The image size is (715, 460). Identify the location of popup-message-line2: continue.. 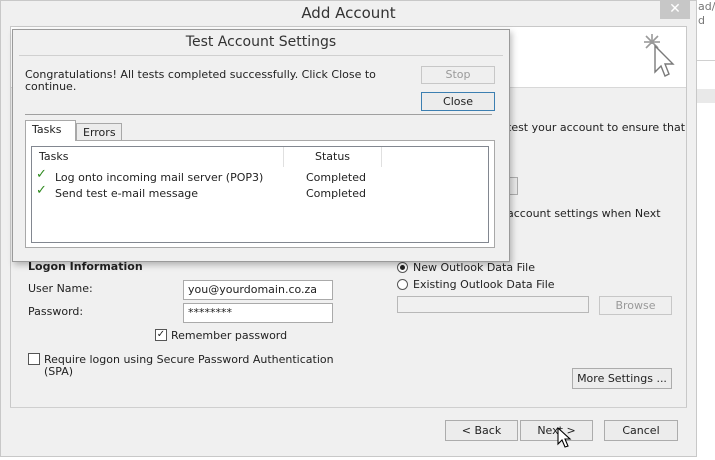
(51, 86).